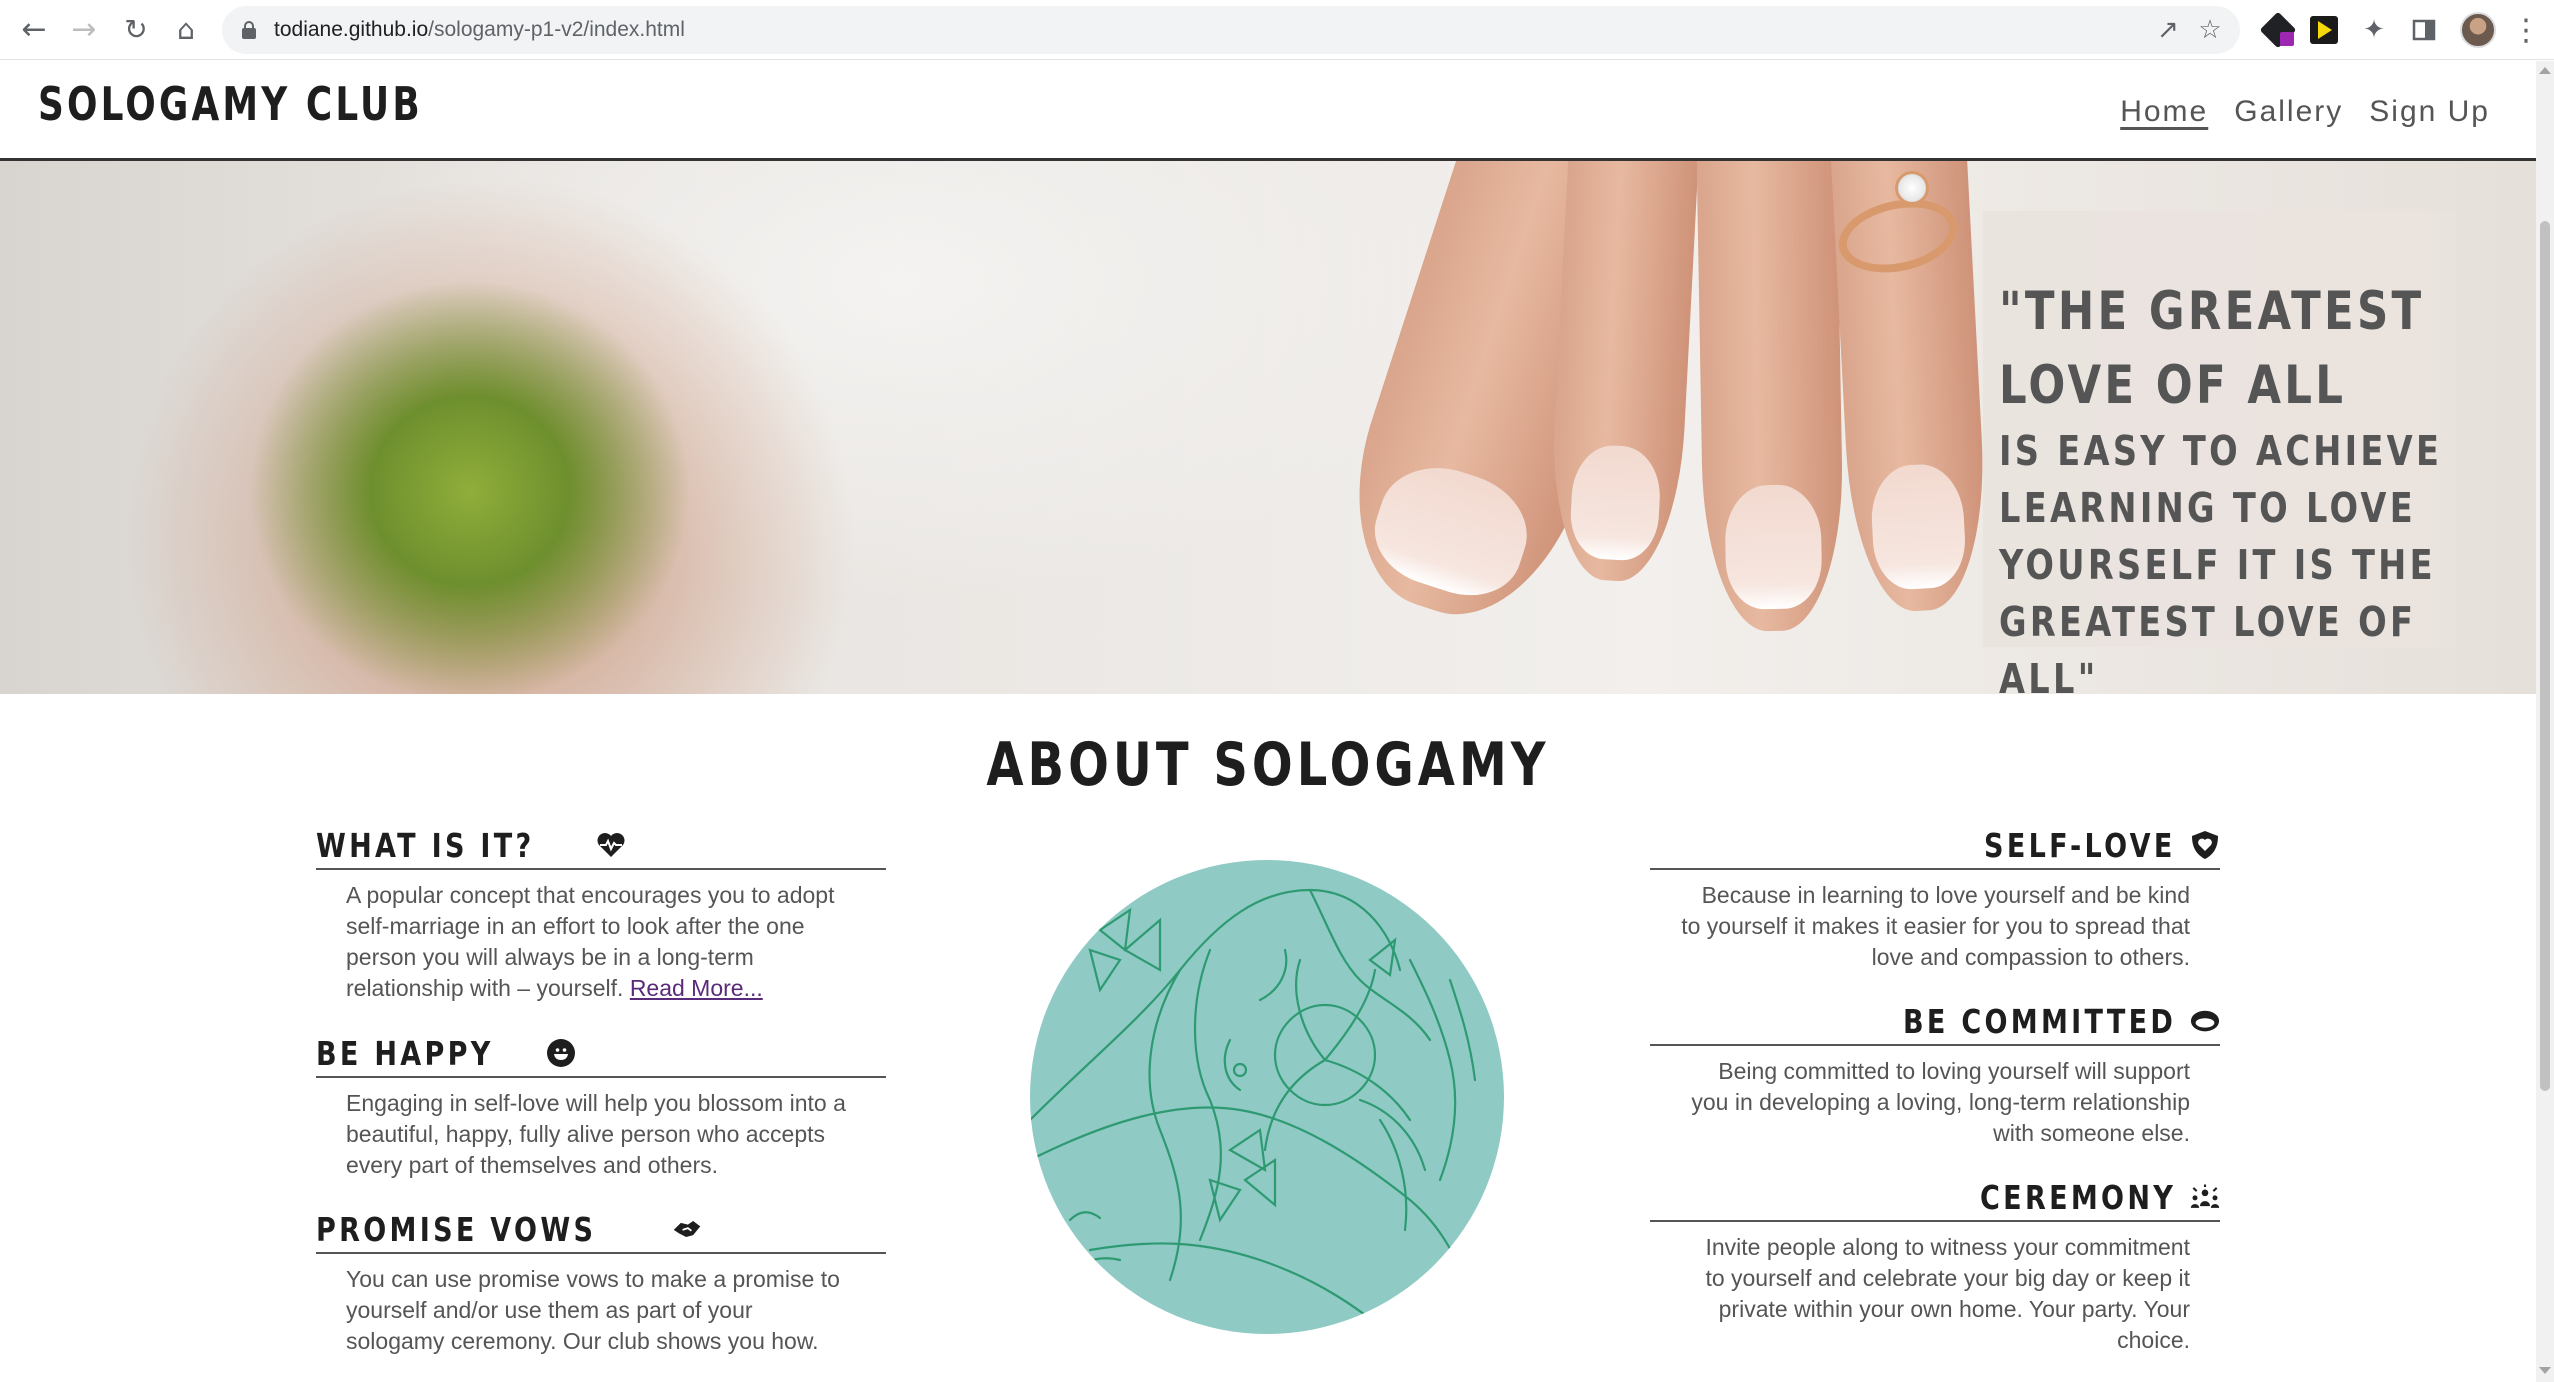  I want to click on reload-icon: ↻, so click(136, 30).